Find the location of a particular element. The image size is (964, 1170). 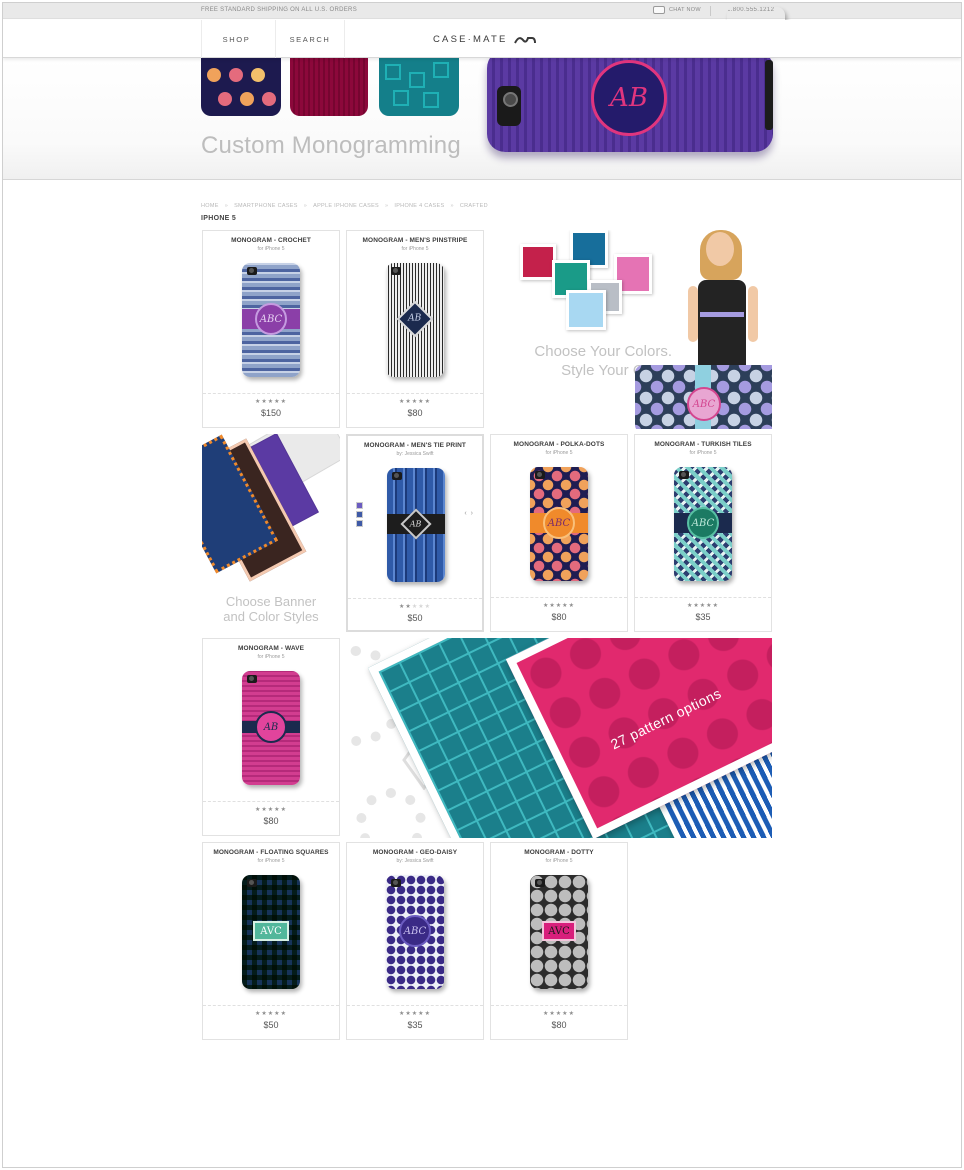

promo-case-image: ABC is located at coordinates (703, 397).